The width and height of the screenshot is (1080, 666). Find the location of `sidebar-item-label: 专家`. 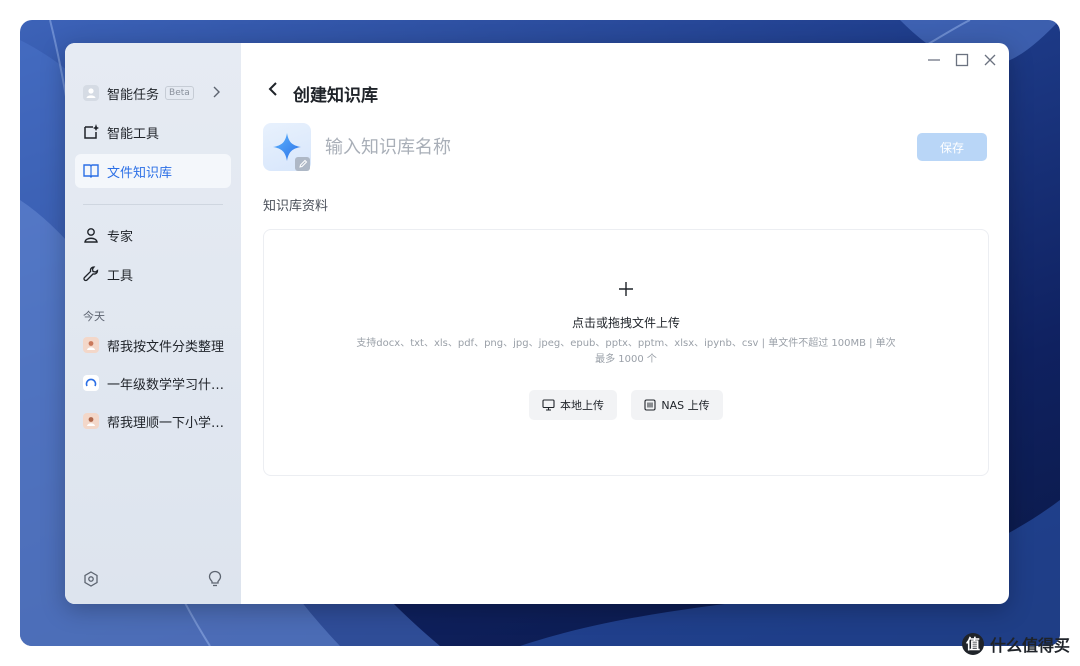

sidebar-item-label: 专家 is located at coordinates (120, 237).